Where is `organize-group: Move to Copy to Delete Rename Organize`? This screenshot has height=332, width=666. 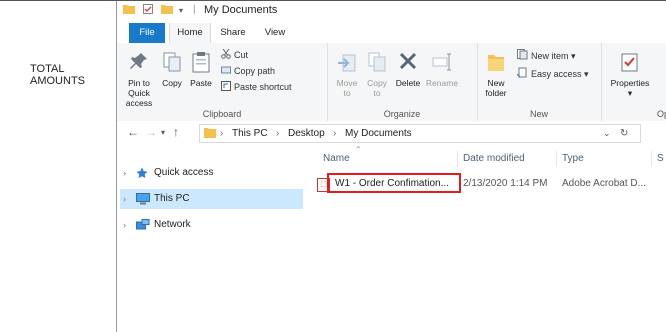 organize-group: Move to Copy to Delete Rename Organize is located at coordinates (402, 82).